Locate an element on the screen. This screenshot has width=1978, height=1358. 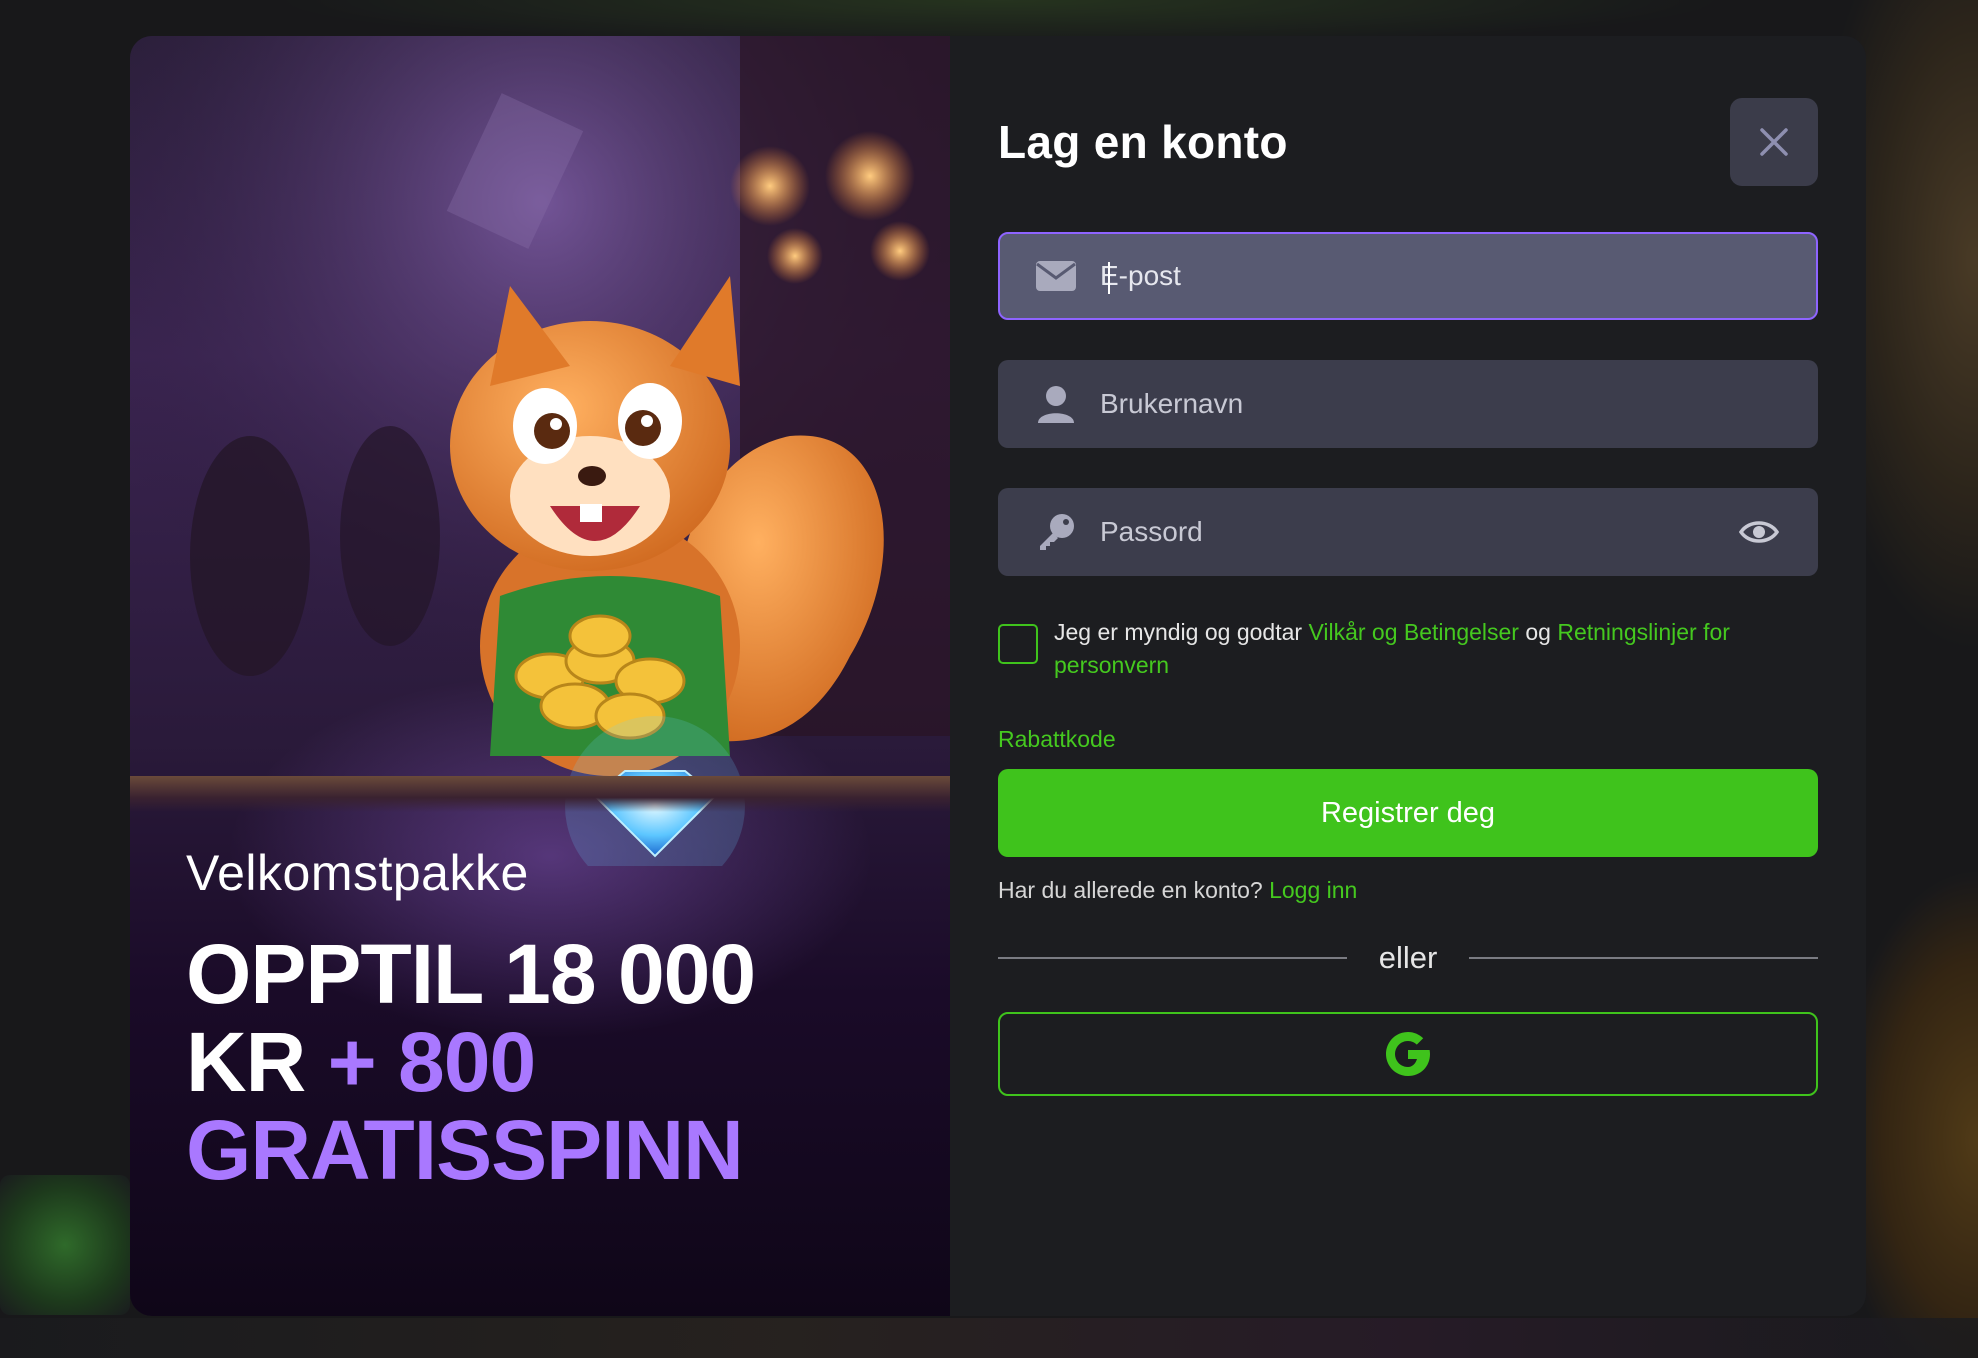
form-header: Lag en konto is located at coordinates (1408, 142).